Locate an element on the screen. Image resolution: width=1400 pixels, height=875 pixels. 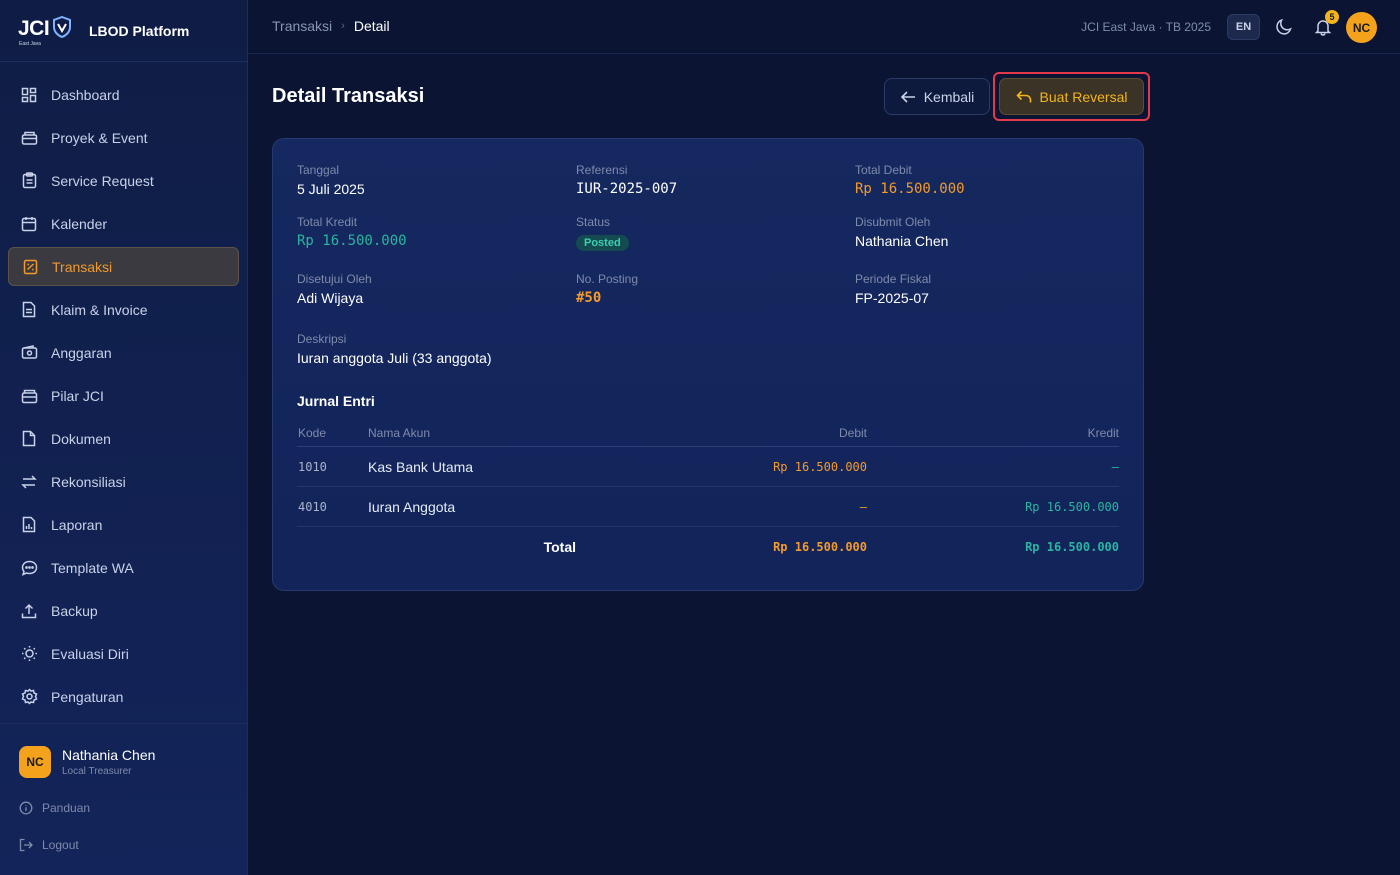
sidebar-item-service-request: Service Request is located at coordinates (123, 180).